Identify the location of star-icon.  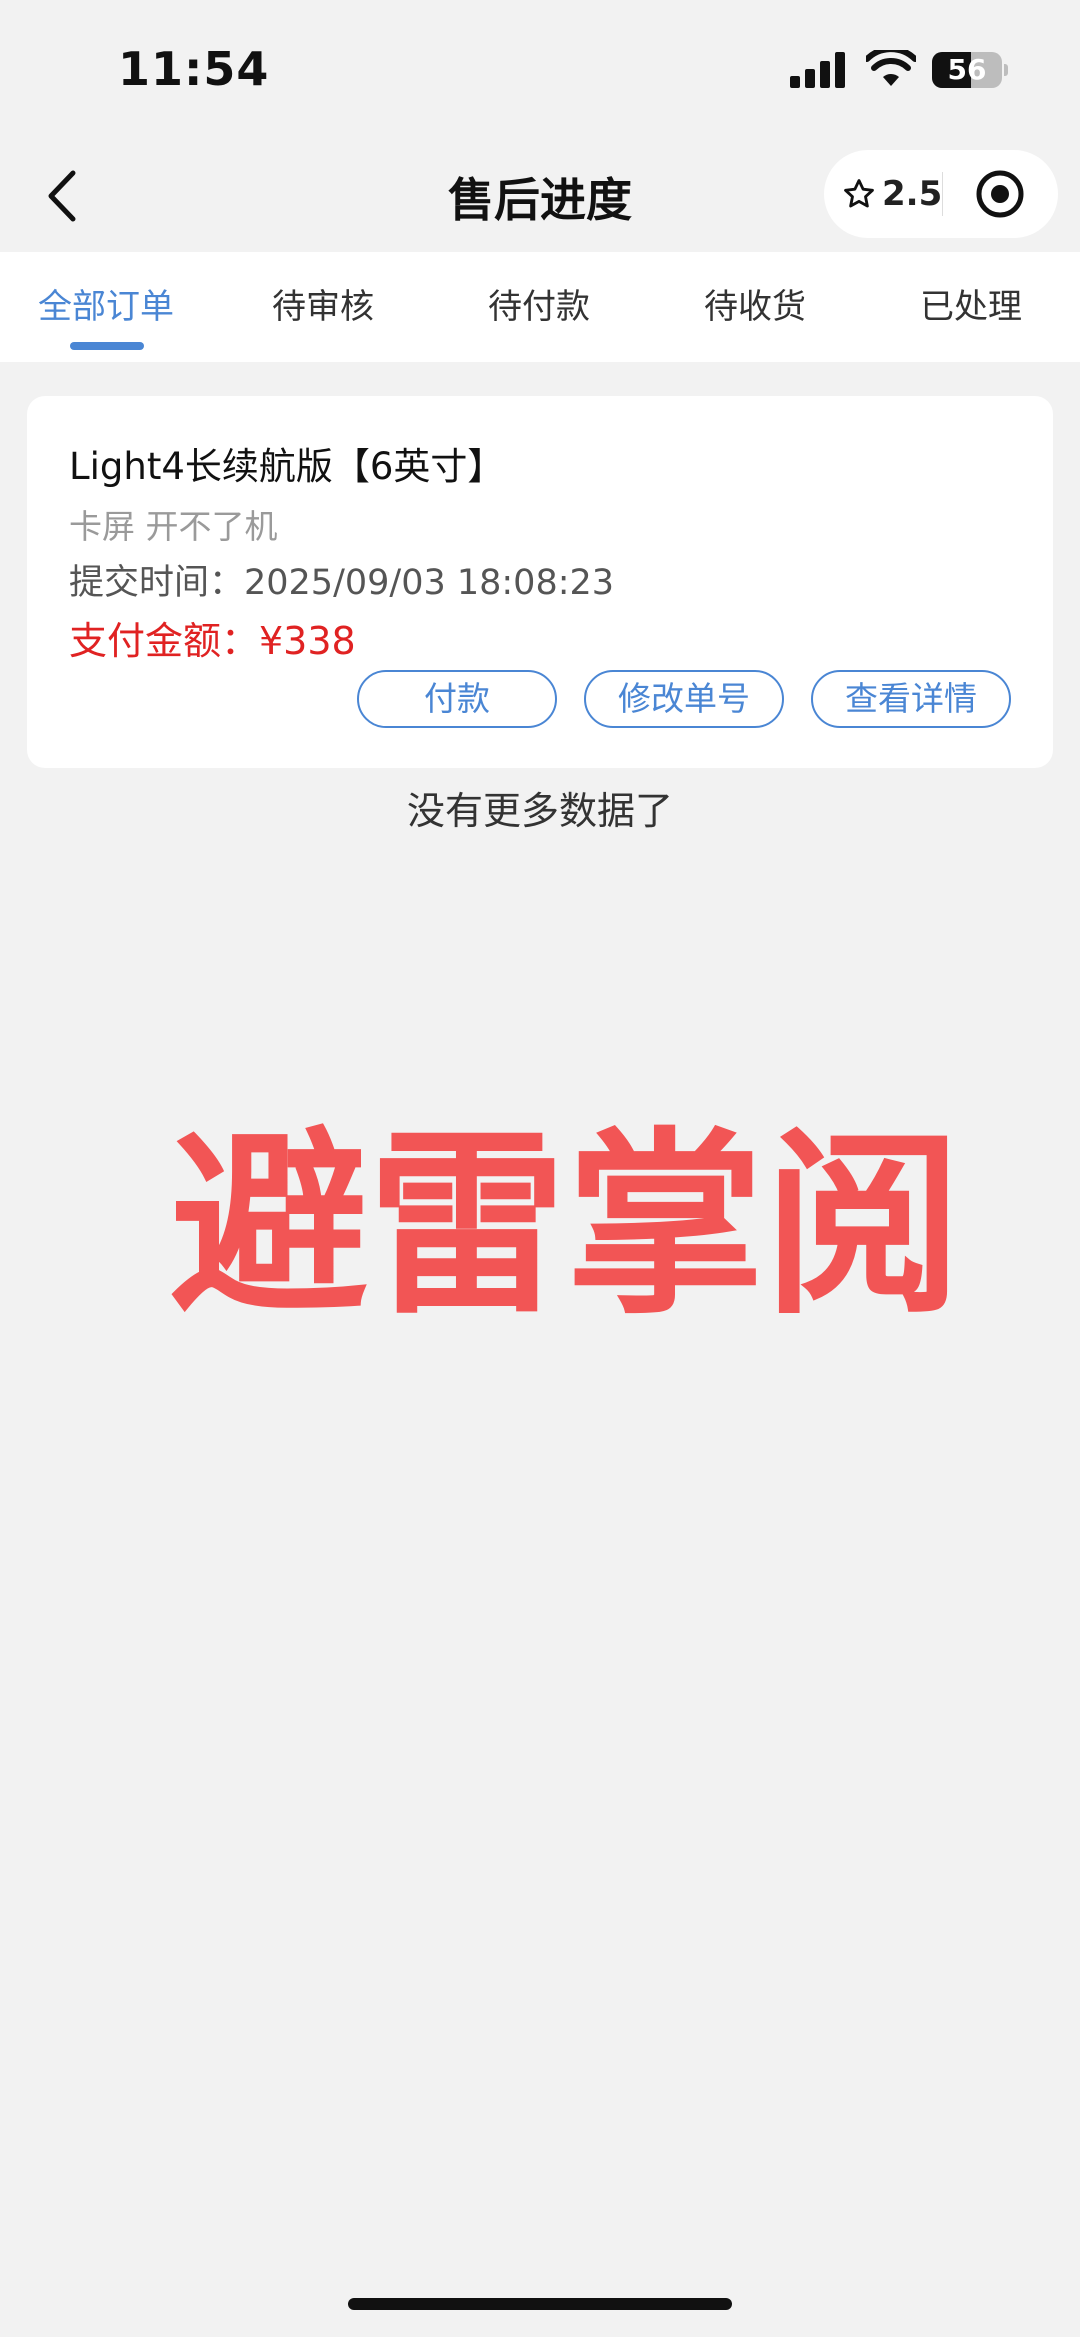
(859, 193).